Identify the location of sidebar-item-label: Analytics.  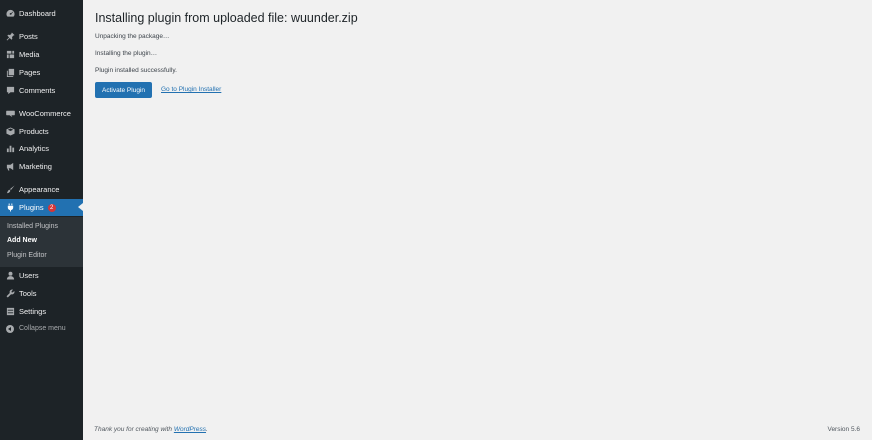
(34, 148).